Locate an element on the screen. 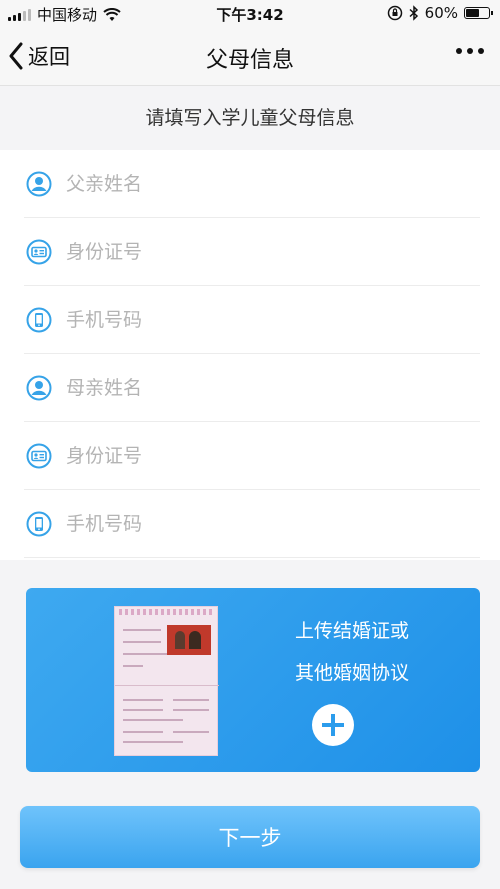  battery-percent: 60% is located at coordinates (441, 13).